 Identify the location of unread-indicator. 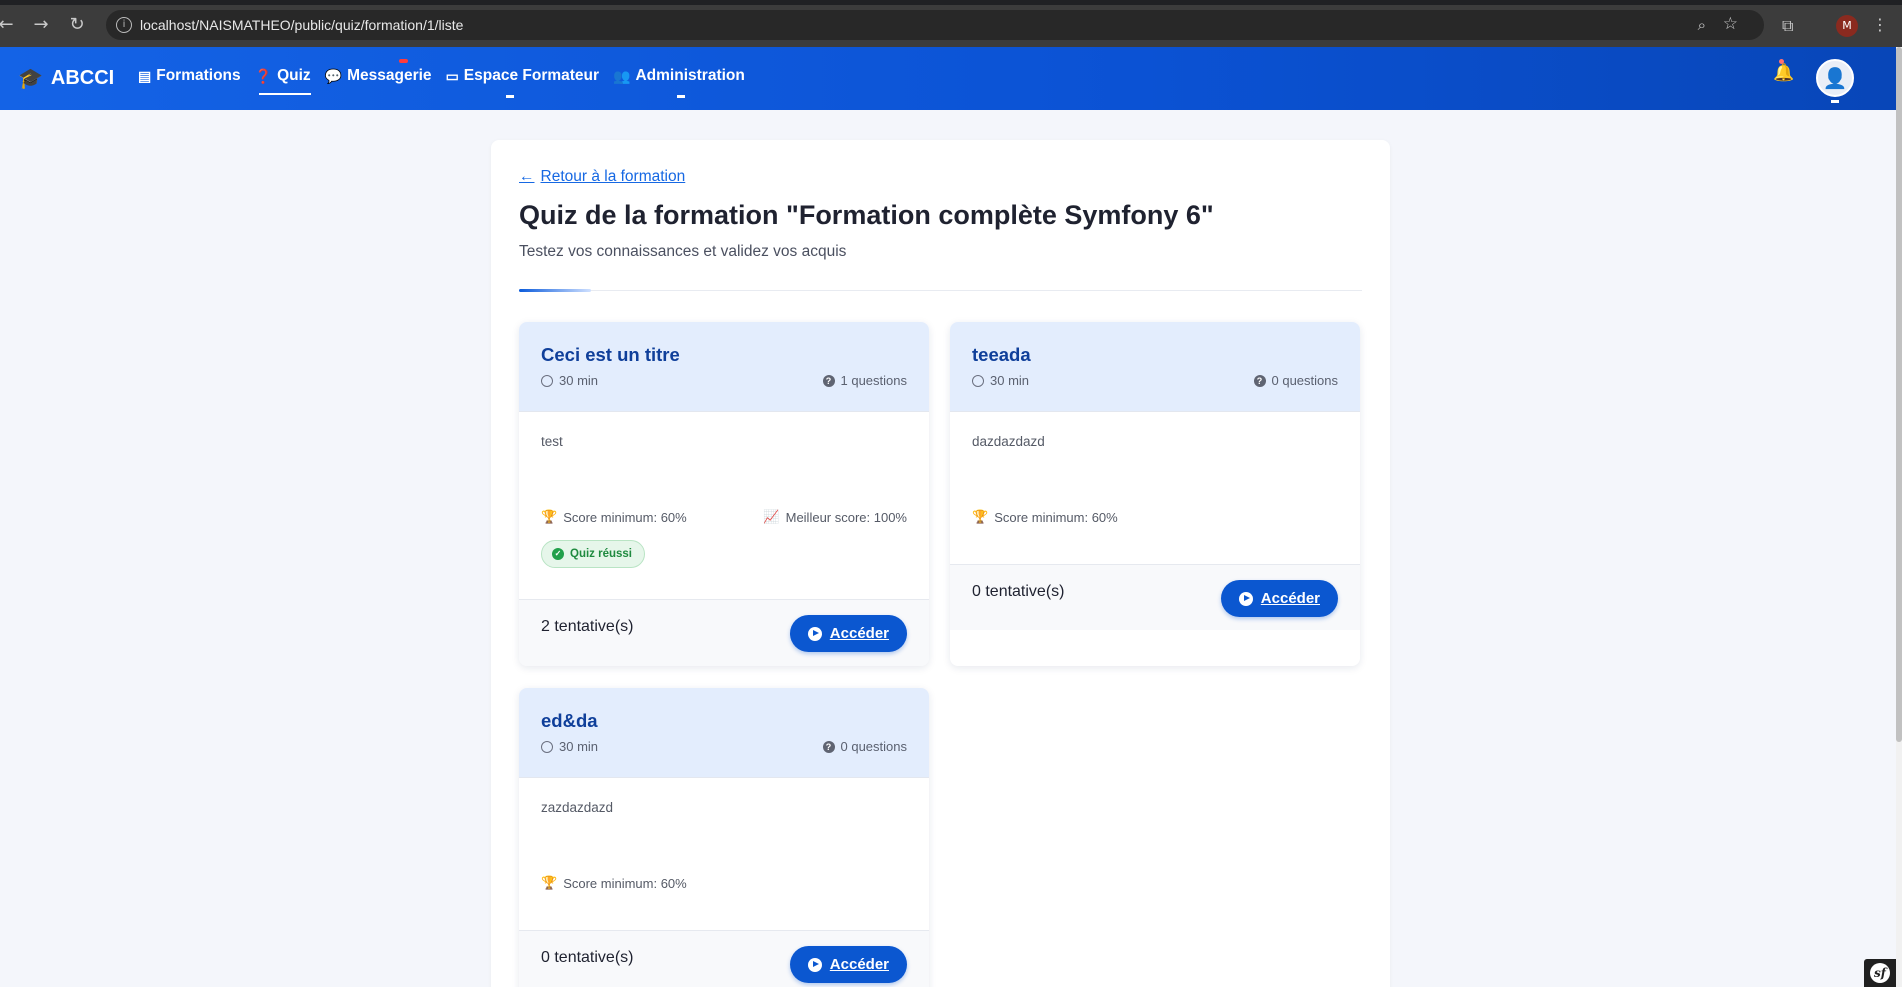
(403, 61).